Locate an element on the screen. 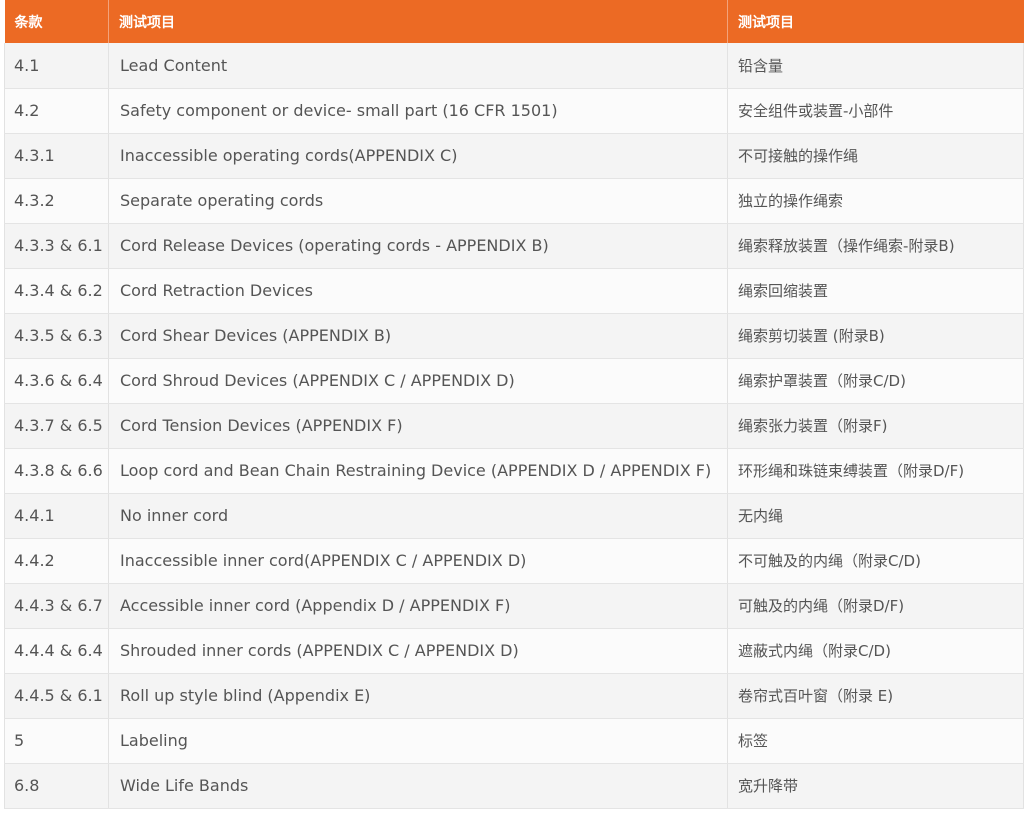  cell-clause: 4.4.3 & 6.7 is located at coordinates (56, 606).